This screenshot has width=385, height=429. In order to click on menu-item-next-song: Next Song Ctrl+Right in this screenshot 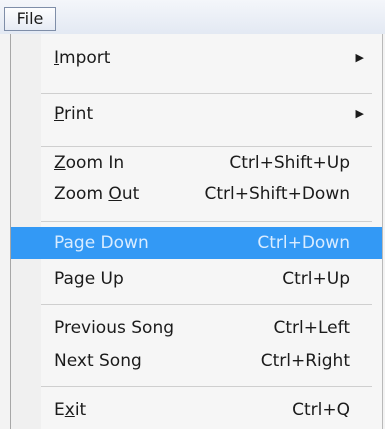, I will do `click(196, 361)`.